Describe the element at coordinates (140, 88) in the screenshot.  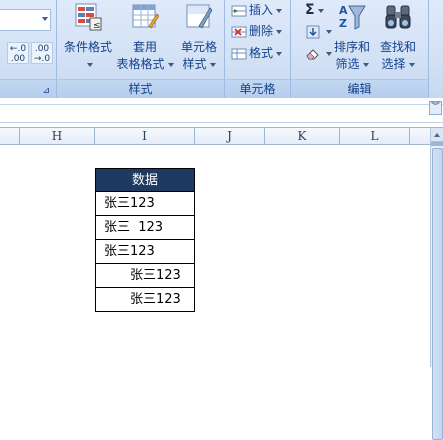
I see `styles-group-label: 样式` at that location.